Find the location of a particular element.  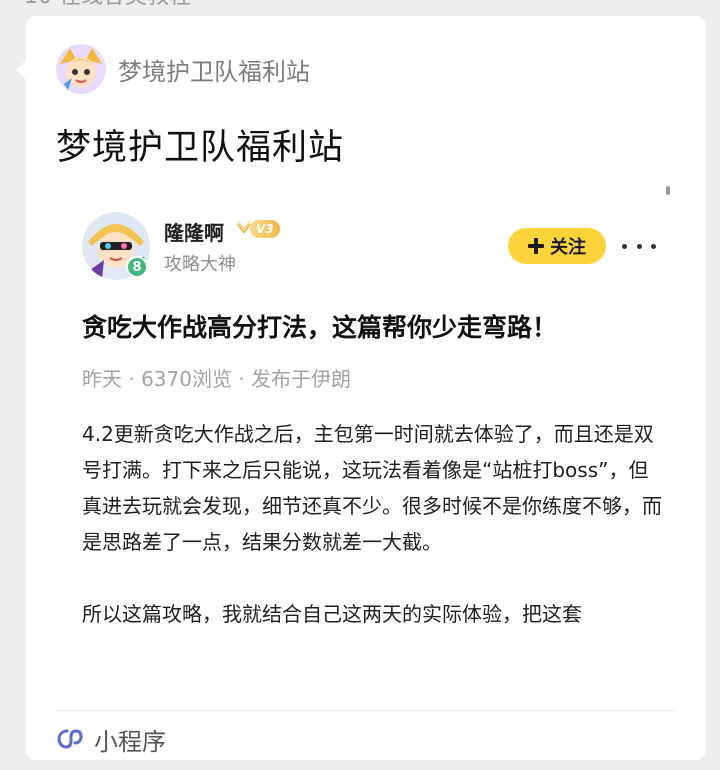

level-badge: V3 is located at coordinates (257, 229).